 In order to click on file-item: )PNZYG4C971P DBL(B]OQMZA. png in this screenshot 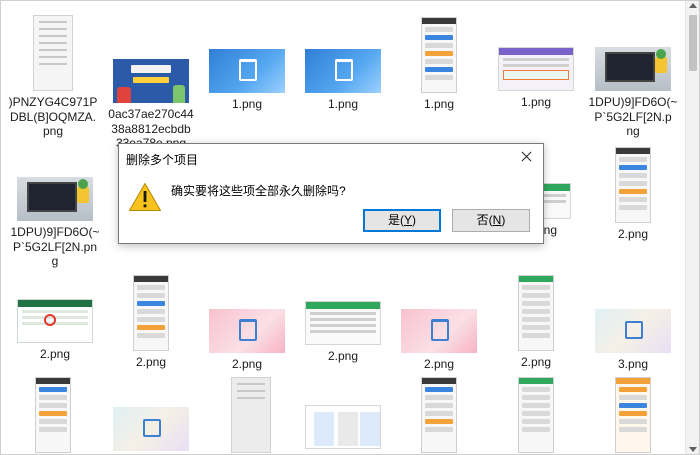, I will do `click(53, 77)`.